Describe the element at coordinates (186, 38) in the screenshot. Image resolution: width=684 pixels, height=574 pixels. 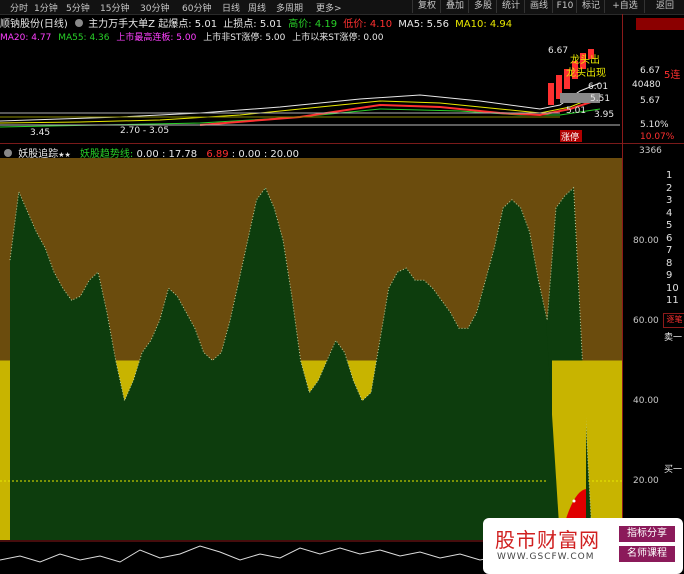
I see `top-board-value: 5.00` at that location.